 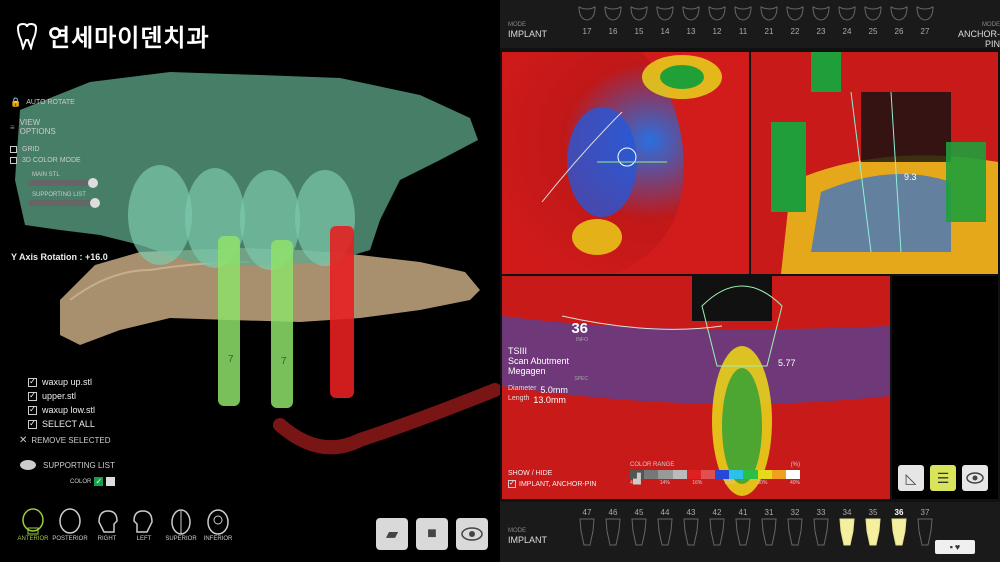 What do you see at coordinates (581, 379) in the screenshot?
I see `spec-label: SPEC` at bounding box center [581, 379].